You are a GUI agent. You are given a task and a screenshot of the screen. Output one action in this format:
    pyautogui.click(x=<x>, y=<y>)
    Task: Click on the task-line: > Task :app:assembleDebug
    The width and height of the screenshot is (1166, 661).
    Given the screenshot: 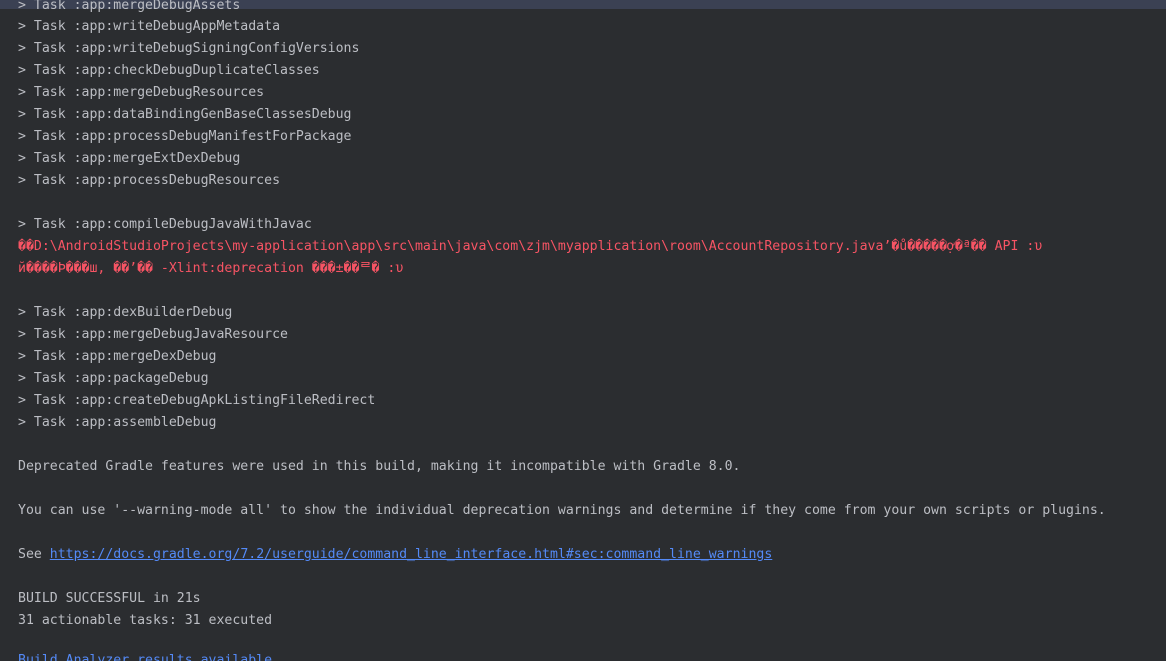 What is the action you would take?
    pyautogui.click(x=117, y=422)
    